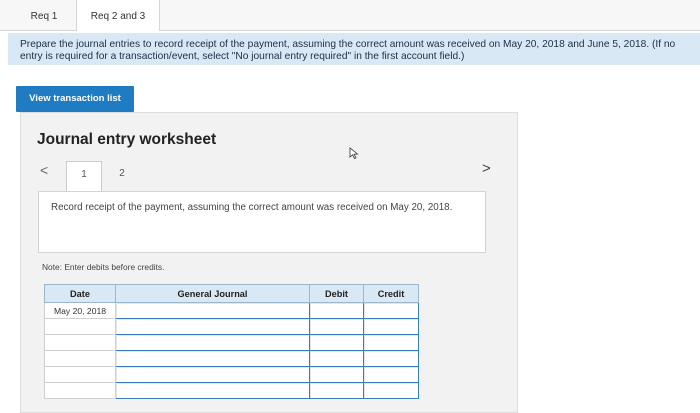 This screenshot has height=413, width=700. What do you see at coordinates (350, 15) in the screenshot?
I see `tab-bar: Req 1 Req 2 and 3` at bounding box center [350, 15].